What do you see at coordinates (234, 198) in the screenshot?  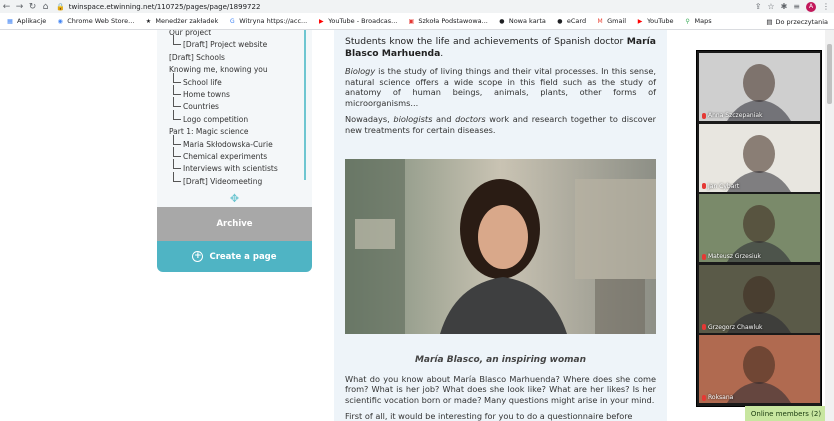 I see `move-handle-icon: ✥` at bounding box center [234, 198].